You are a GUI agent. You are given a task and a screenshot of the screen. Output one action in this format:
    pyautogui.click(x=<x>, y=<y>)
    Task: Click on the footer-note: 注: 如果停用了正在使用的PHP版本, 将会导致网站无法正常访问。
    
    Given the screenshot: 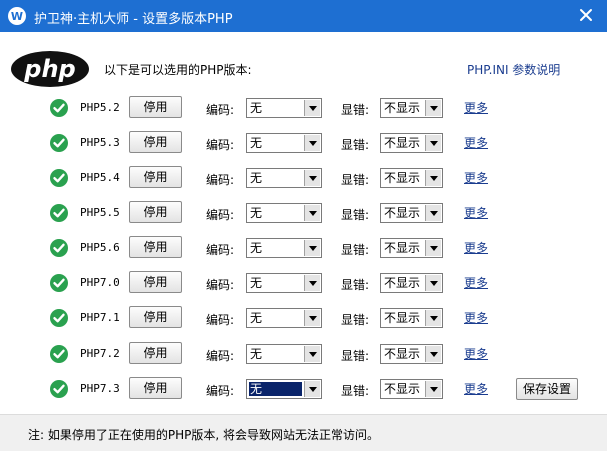 What is the action you would take?
    pyautogui.click(x=203, y=435)
    